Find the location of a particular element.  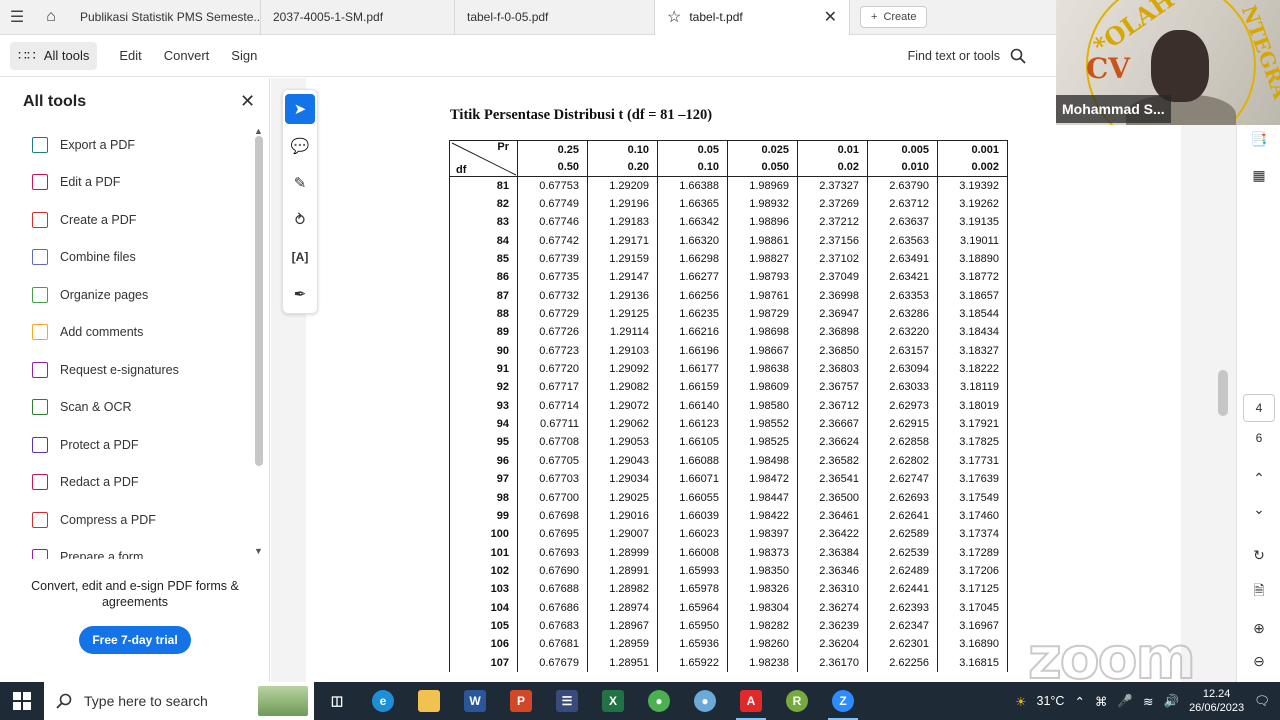

wifi-icon: ≋ is located at coordinates (1148, 701).